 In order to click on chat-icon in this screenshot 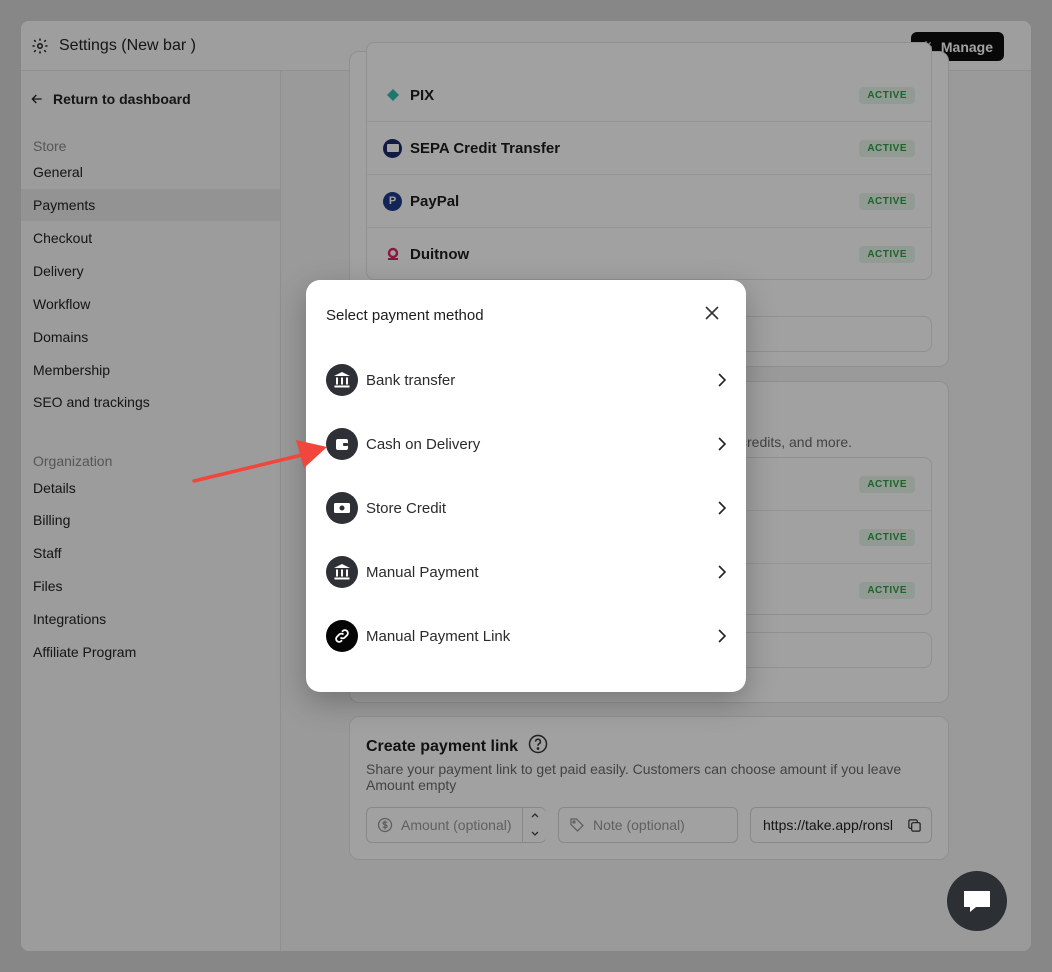, I will do `click(977, 901)`.